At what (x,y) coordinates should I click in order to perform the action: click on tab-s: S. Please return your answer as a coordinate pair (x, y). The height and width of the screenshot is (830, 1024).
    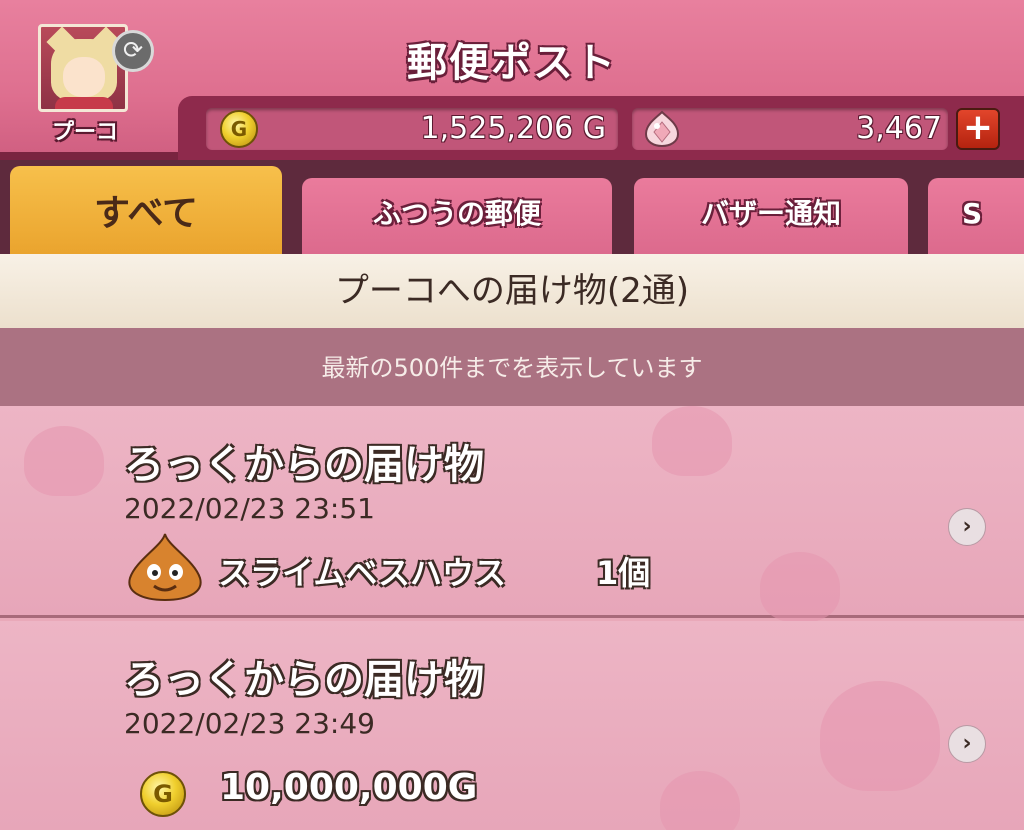
    Looking at the image, I should click on (976, 216).